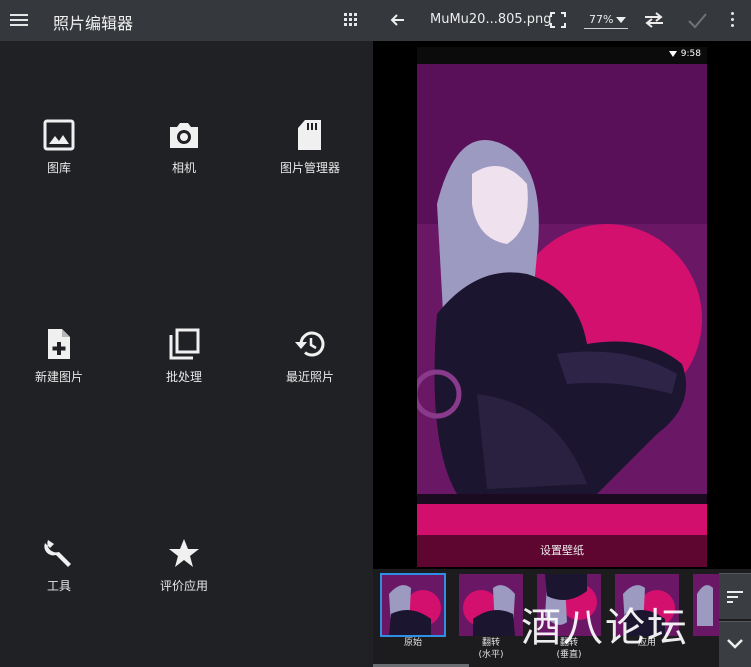  Describe the element at coordinates (491, 19) in the screenshot. I see `file-name: MuMu20...805.png` at that location.